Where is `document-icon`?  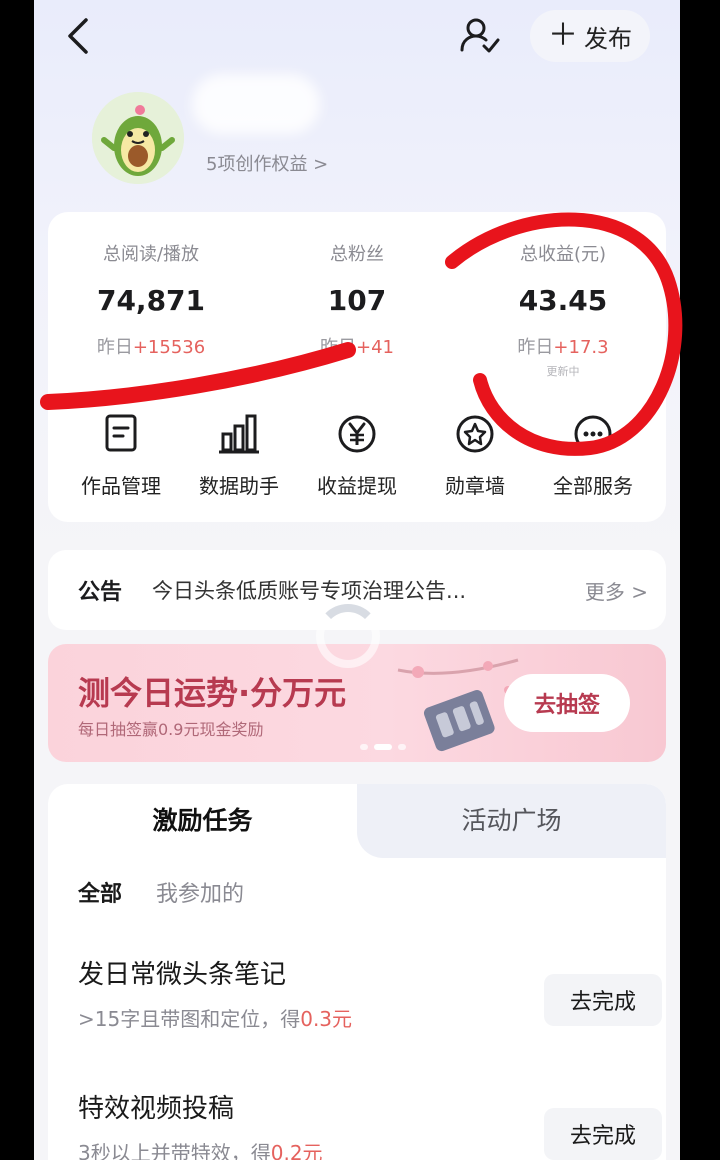
document-icon is located at coordinates (121, 433).